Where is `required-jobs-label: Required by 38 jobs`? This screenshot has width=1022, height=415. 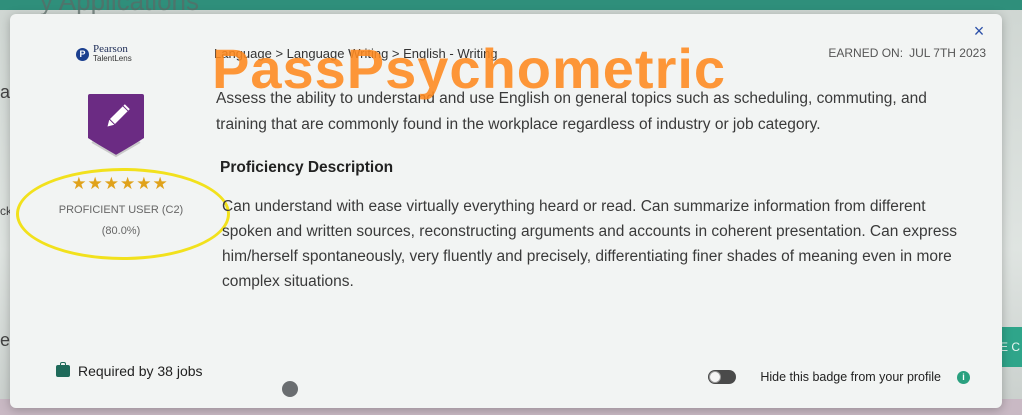 required-jobs-label: Required by 38 jobs is located at coordinates (140, 371).